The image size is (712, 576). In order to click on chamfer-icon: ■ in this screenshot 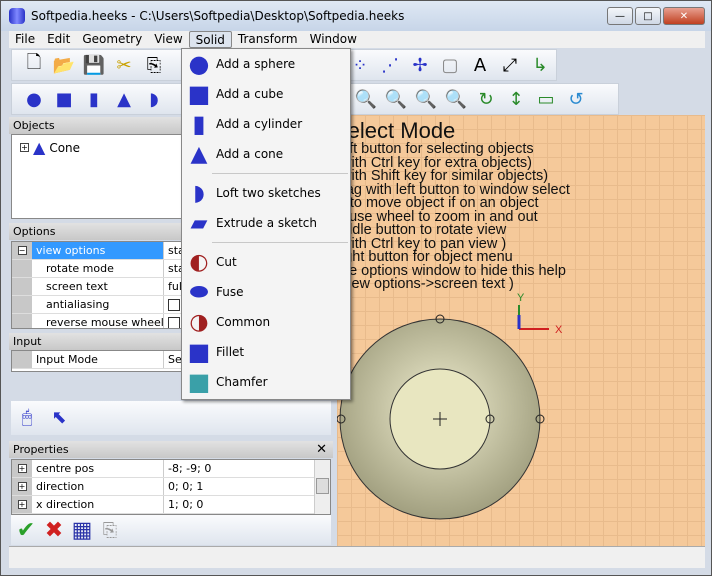, I will do `click(199, 382)`.